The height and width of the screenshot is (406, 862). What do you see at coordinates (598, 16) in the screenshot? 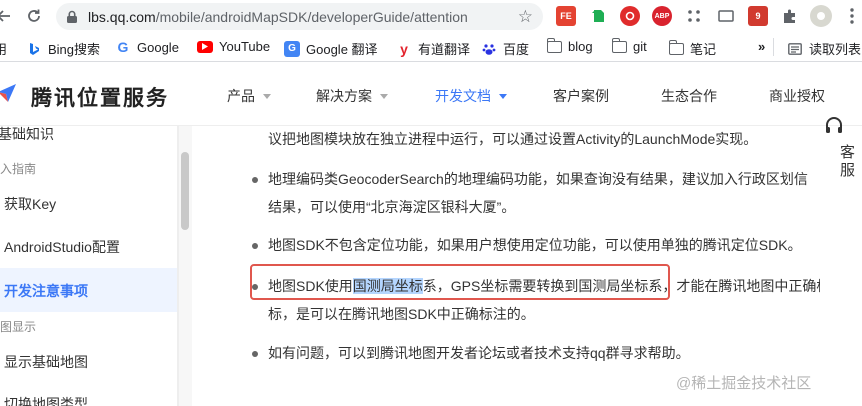
I see `evernote-icon` at bounding box center [598, 16].